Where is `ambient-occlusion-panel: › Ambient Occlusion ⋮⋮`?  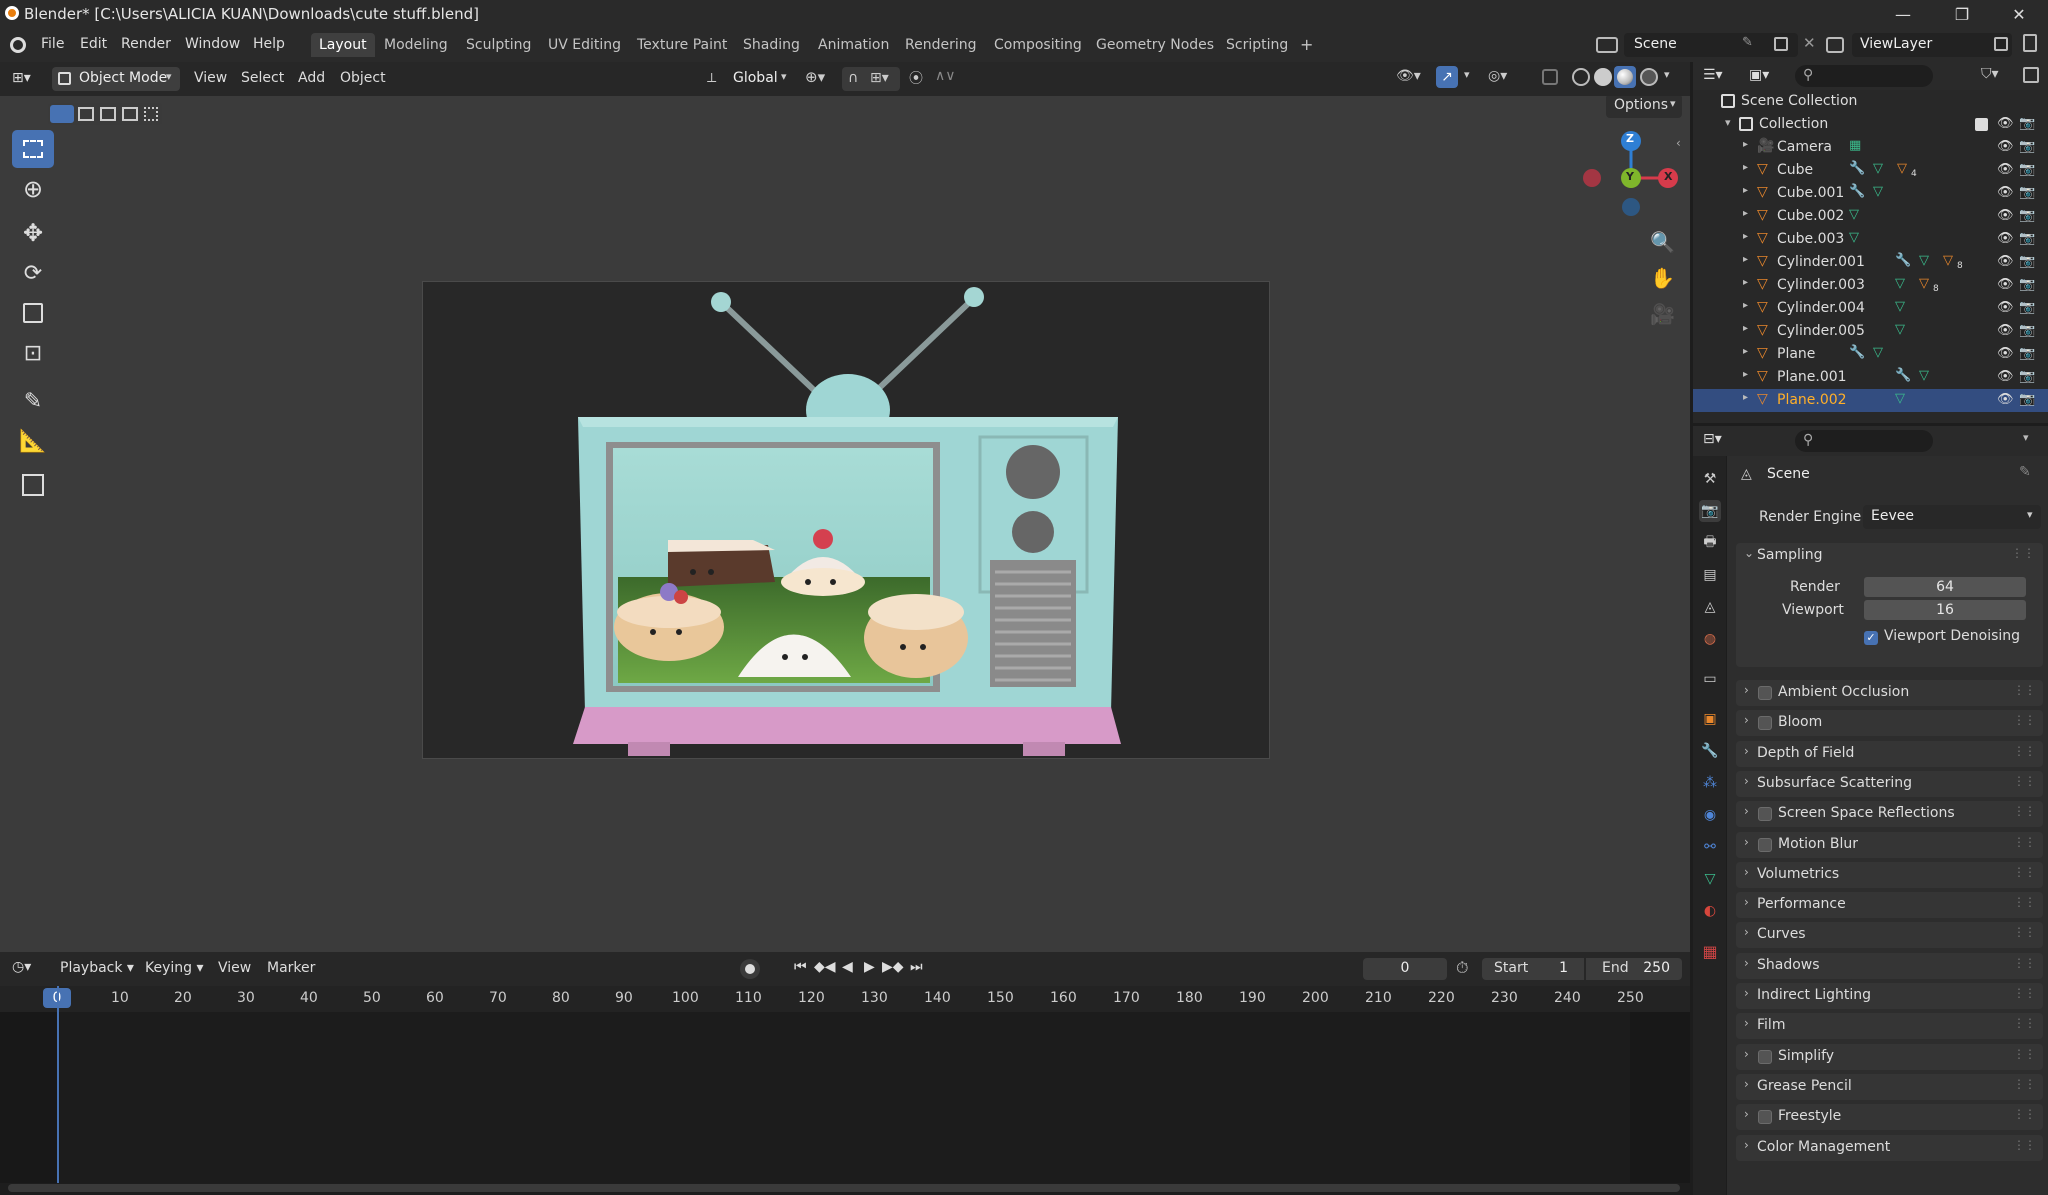
ambient-occlusion-panel: › Ambient Occlusion ⋮⋮ is located at coordinates (1889, 693).